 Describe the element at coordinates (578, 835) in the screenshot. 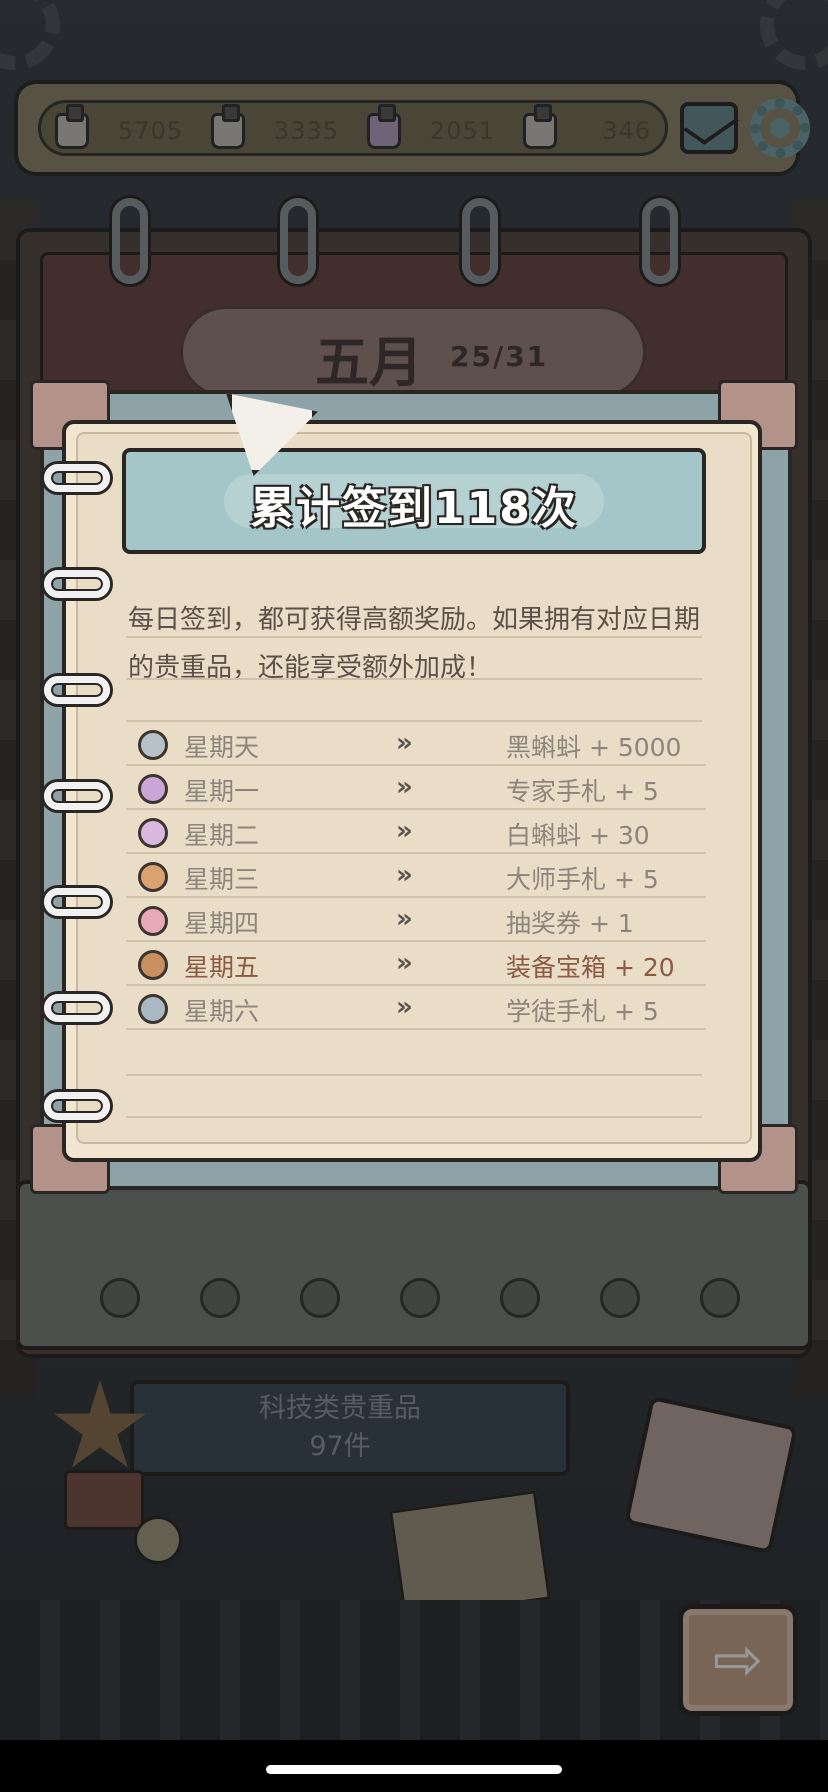

I see `reward-label: 白蝌蚪 + 30` at that location.